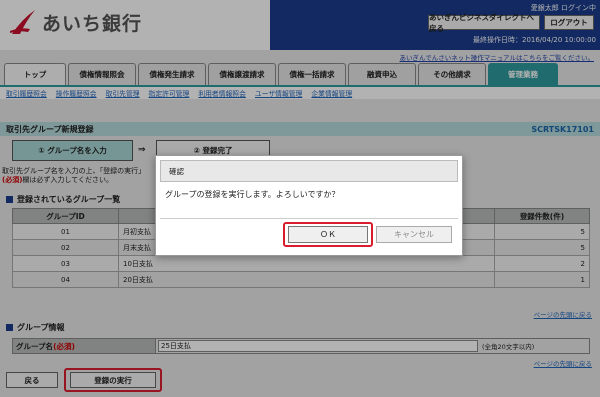  I want to click on dialog-title: 確認, so click(309, 171).